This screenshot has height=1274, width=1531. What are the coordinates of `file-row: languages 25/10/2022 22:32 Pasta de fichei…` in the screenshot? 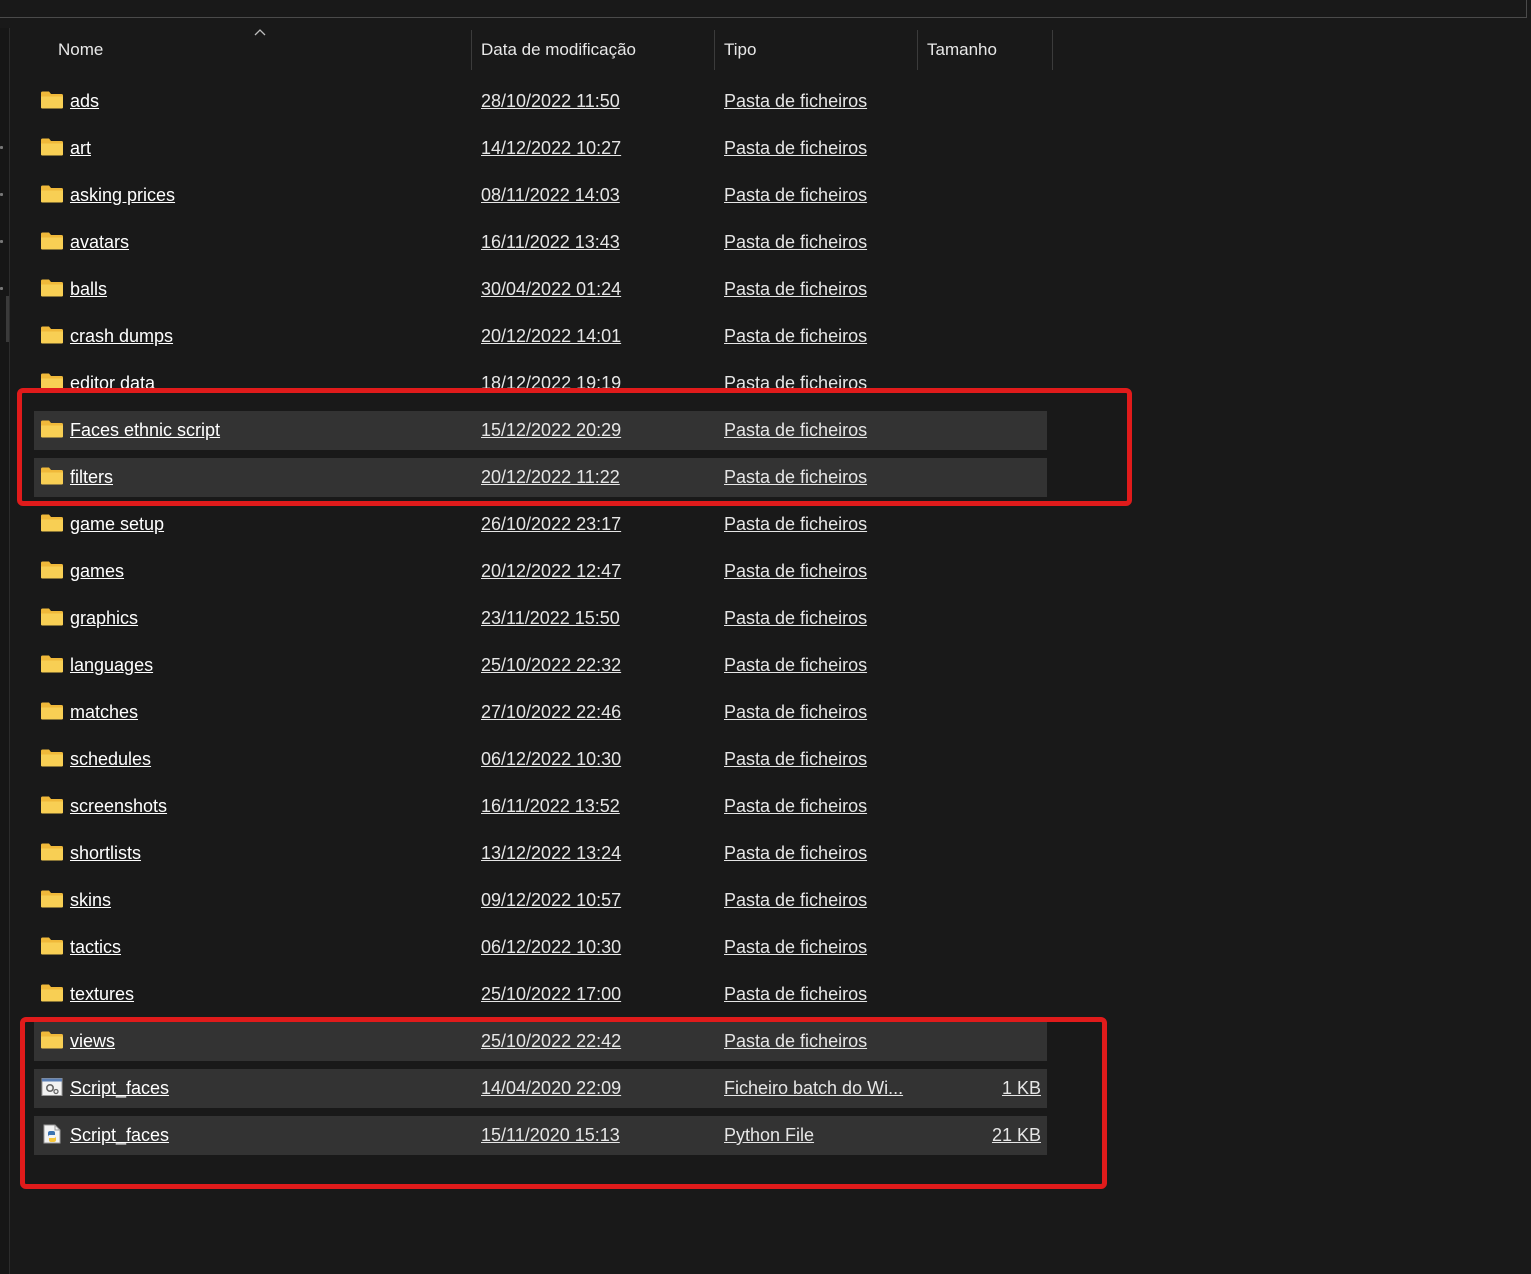 It's located at (540, 665).